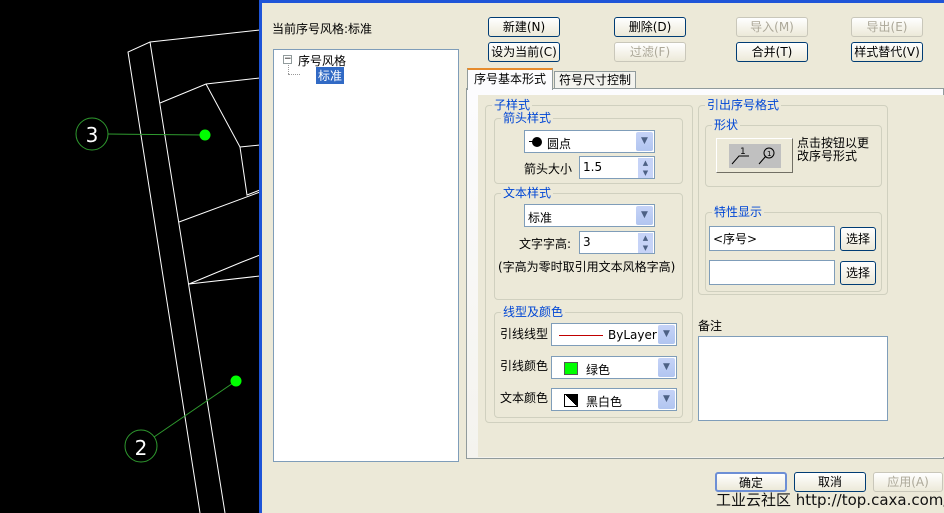 The height and width of the screenshot is (513, 944). Describe the element at coordinates (632, 335) in the screenshot. I see `selected-value: ByLayer` at that location.